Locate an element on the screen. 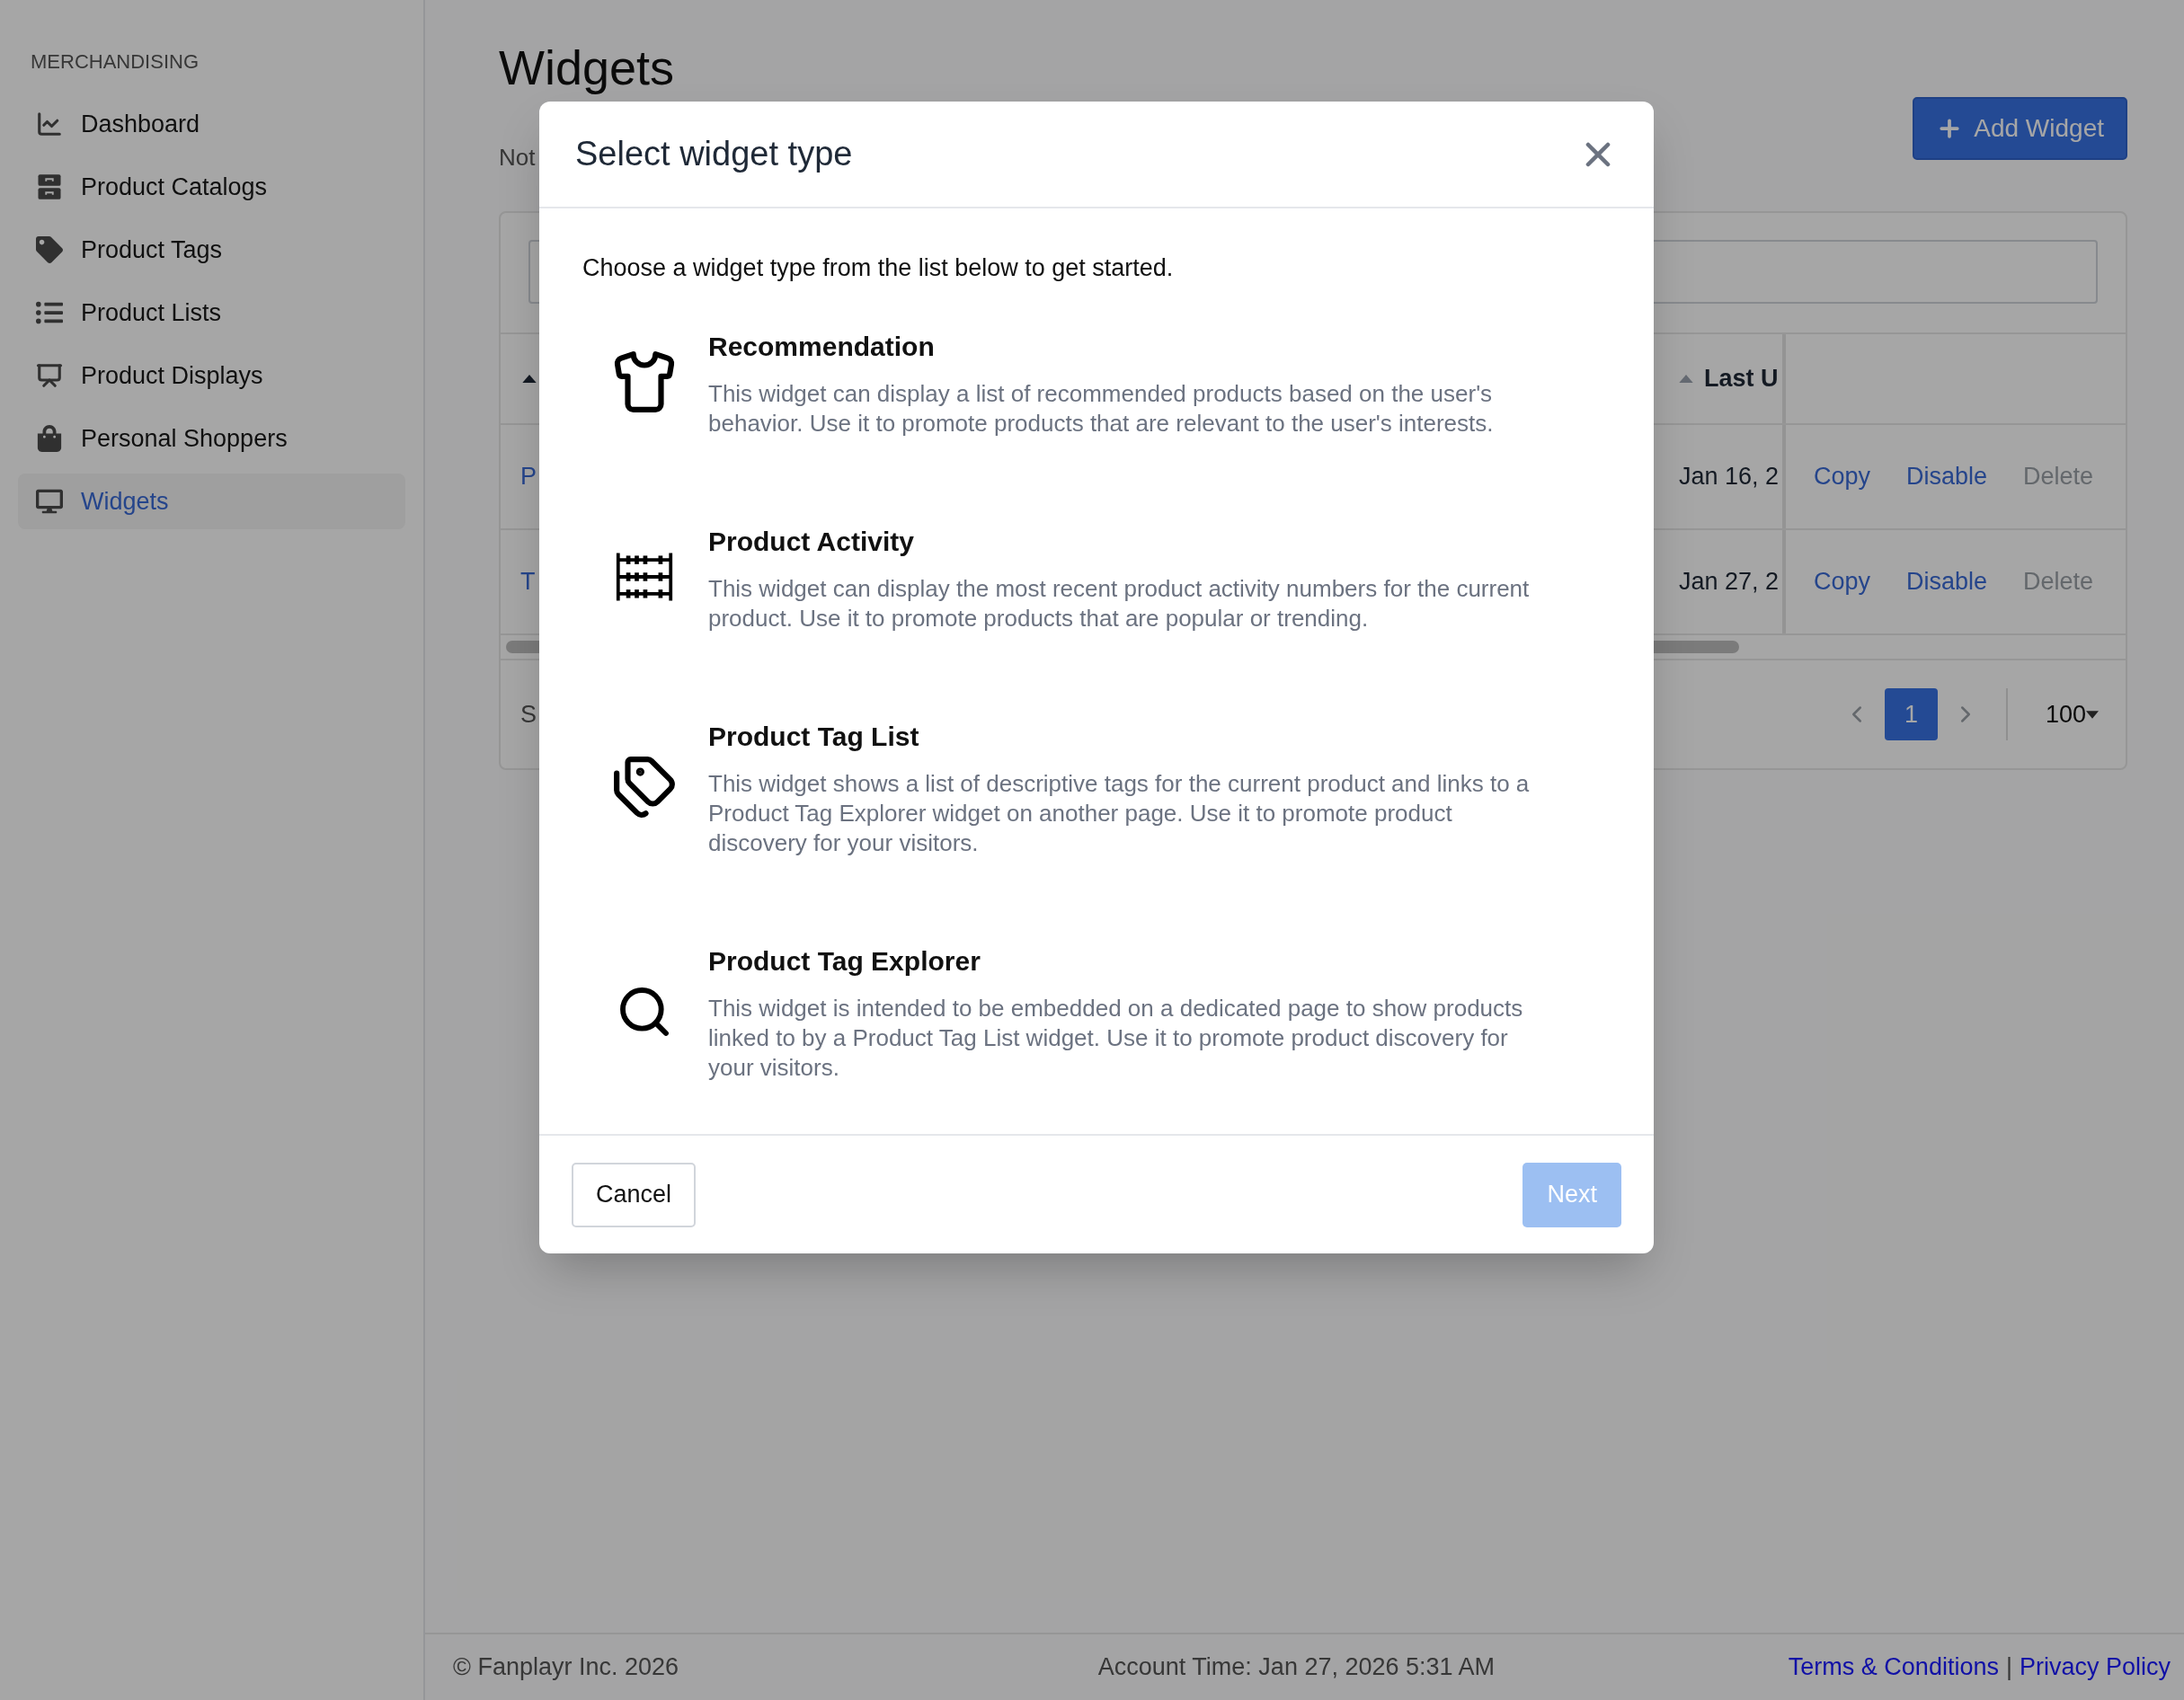 The width and height of the screenshot is (2184, 1700). sidebar-item: Widgets is located at coordinates (212, 502).